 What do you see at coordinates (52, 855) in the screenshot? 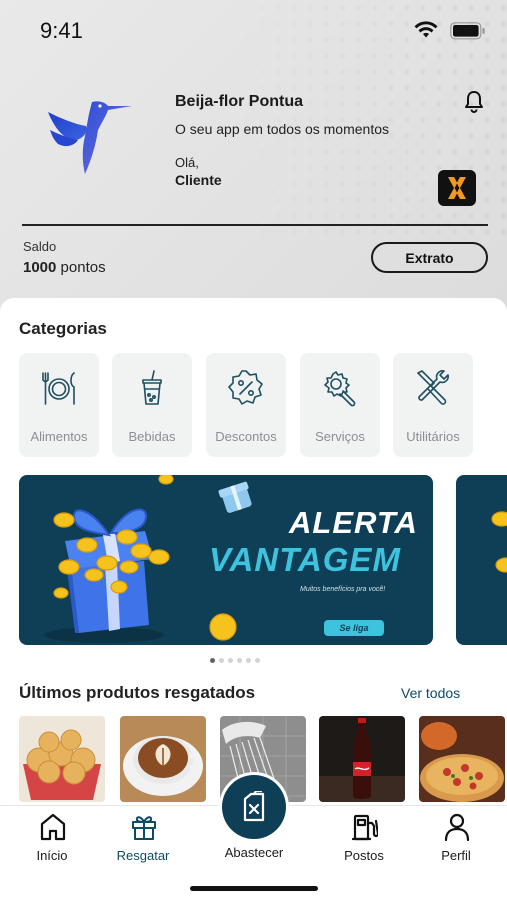
I see `nav-label: Início` at bounding box center [52, 855].